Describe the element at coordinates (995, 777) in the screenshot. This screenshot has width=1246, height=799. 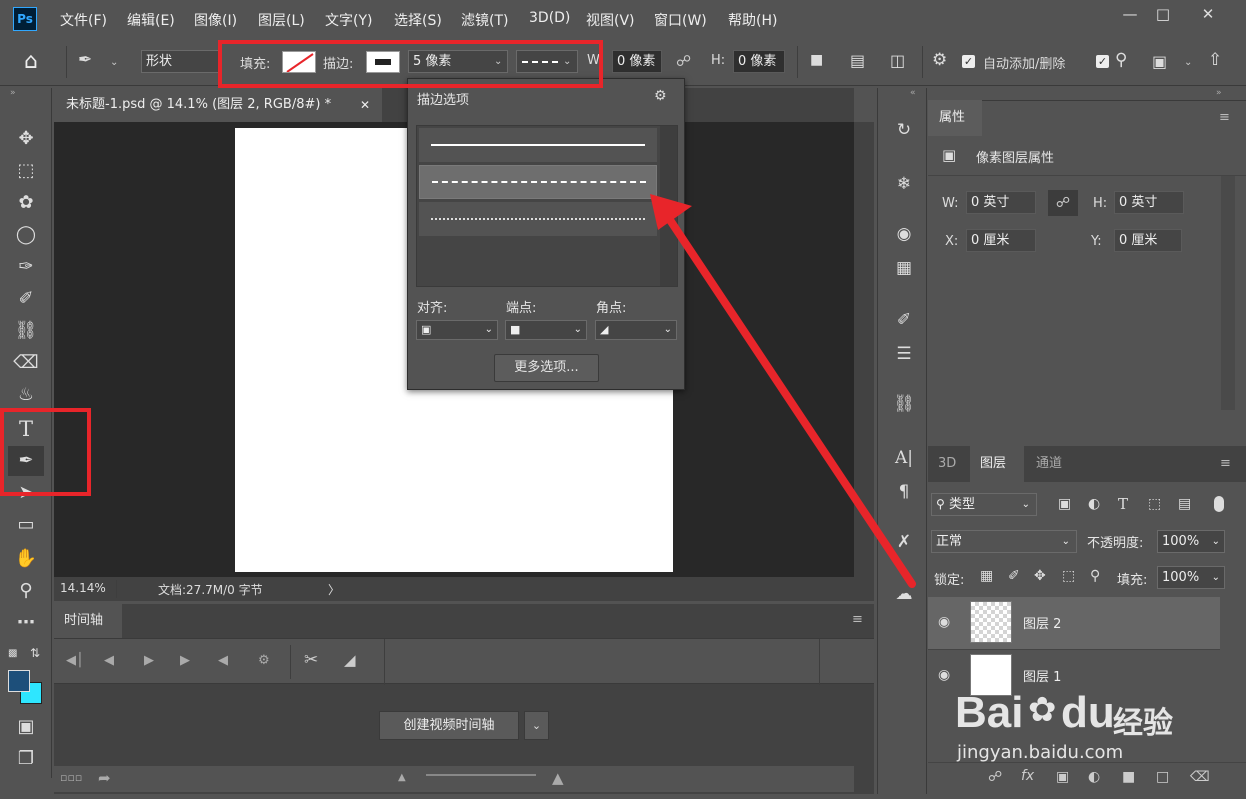
I see `link-layers-icon: ☍` at that location.